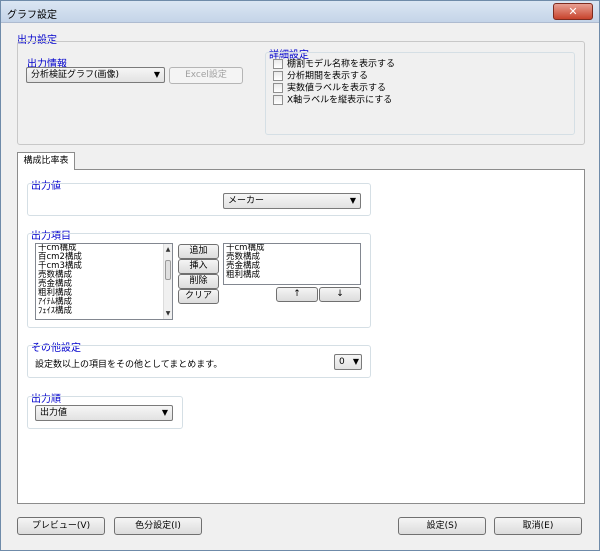 This screenshot has width=600, height=551. Describe the element at coordinates (293, 275) in the screenshot. I see `list-item: 粗利構成` at that location.